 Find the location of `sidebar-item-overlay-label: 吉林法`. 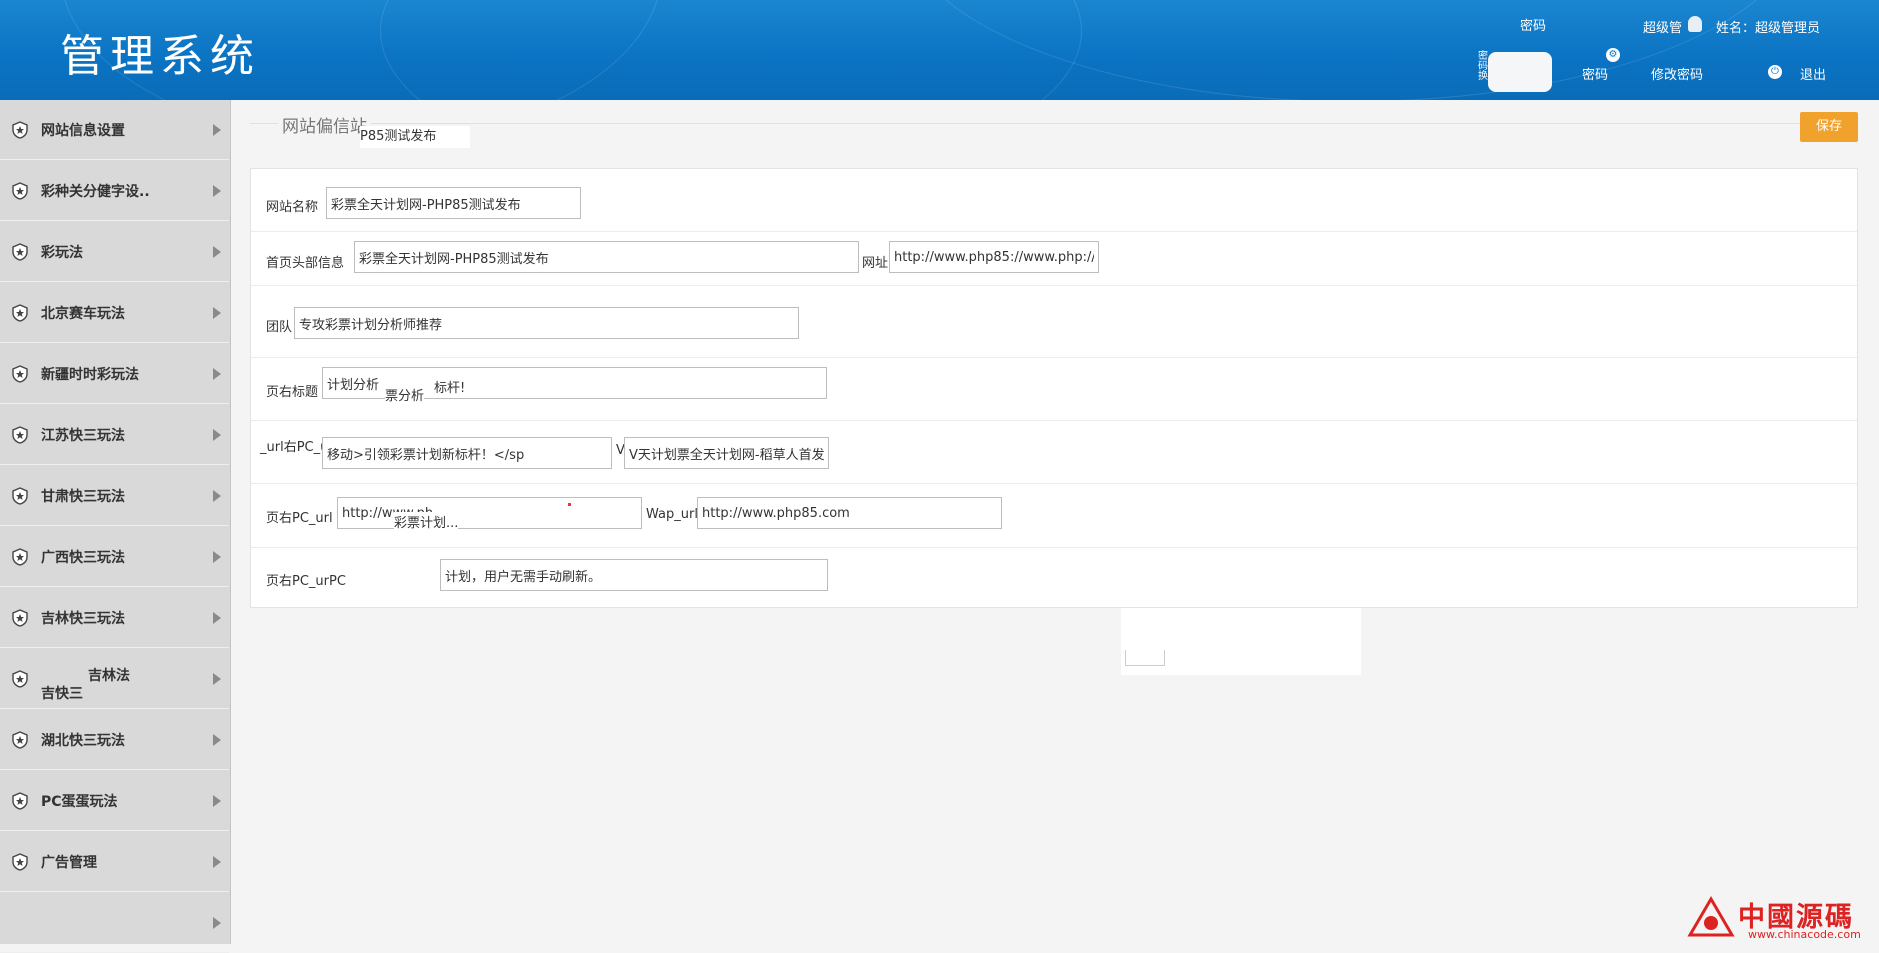

sidebar-item-overlay-label: 吉林法 is located at coordinates (109, 676).